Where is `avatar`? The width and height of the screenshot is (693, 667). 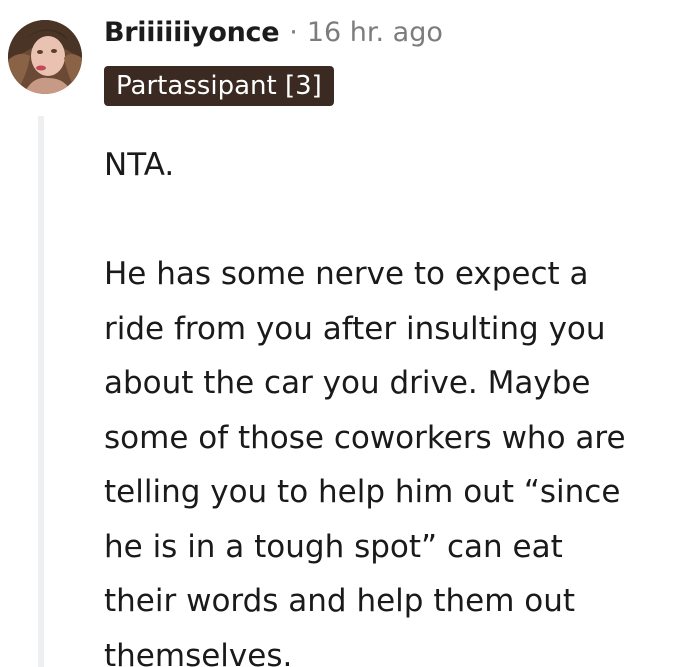
avatar is located at coordinates (45, 57).